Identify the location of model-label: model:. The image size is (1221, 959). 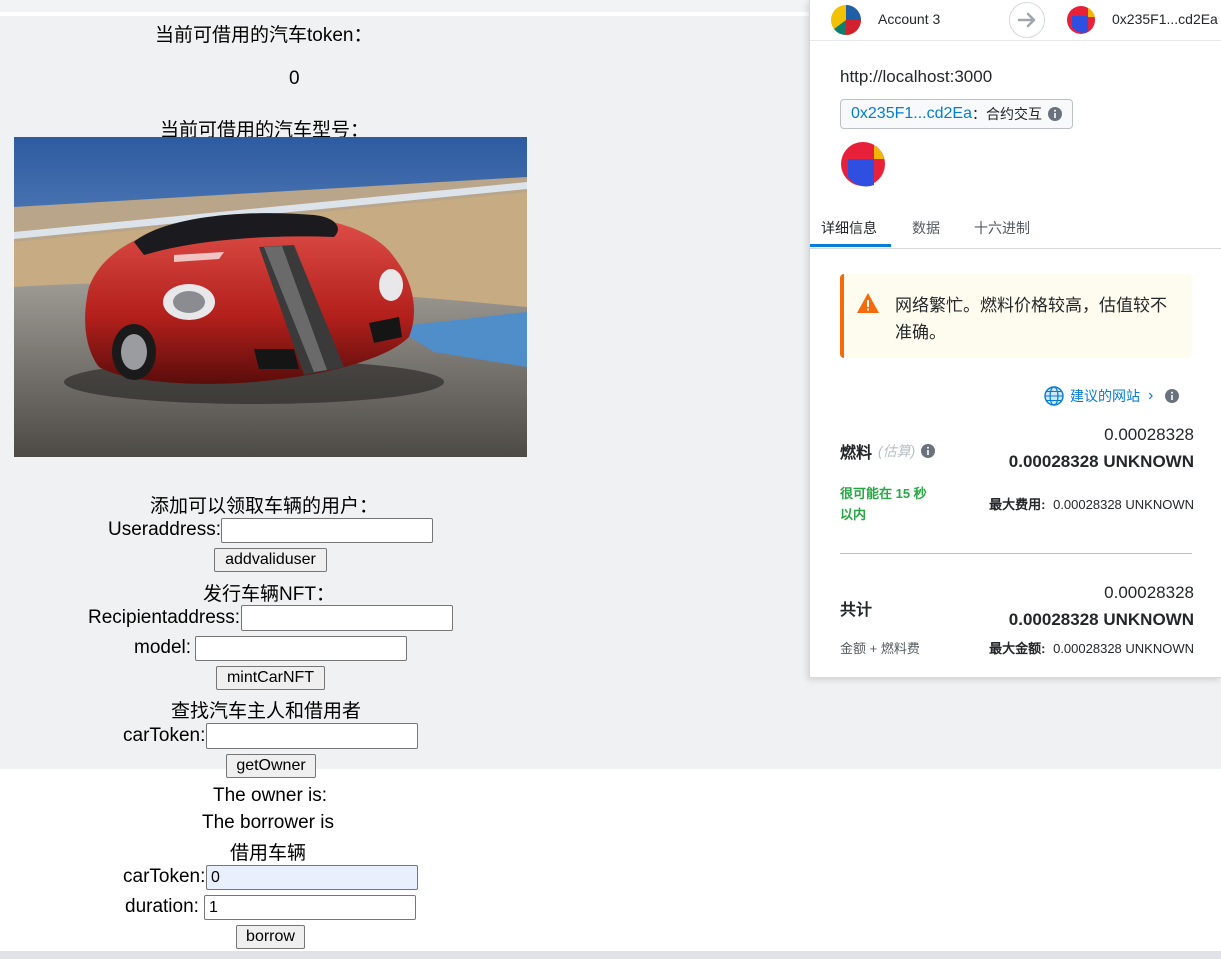
(163, 647).